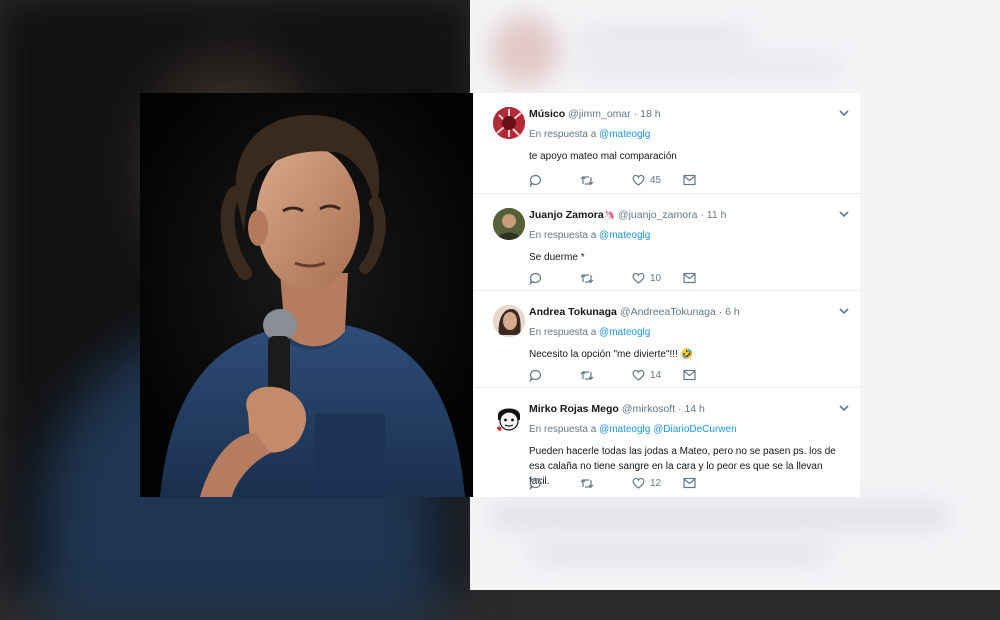 Image resolution: width=1000 pixels, height=620 pixels. What do you see at coordinates (656, 278) in the screenshot?
I see `like-count: 10` at bounding box center [656, 278].